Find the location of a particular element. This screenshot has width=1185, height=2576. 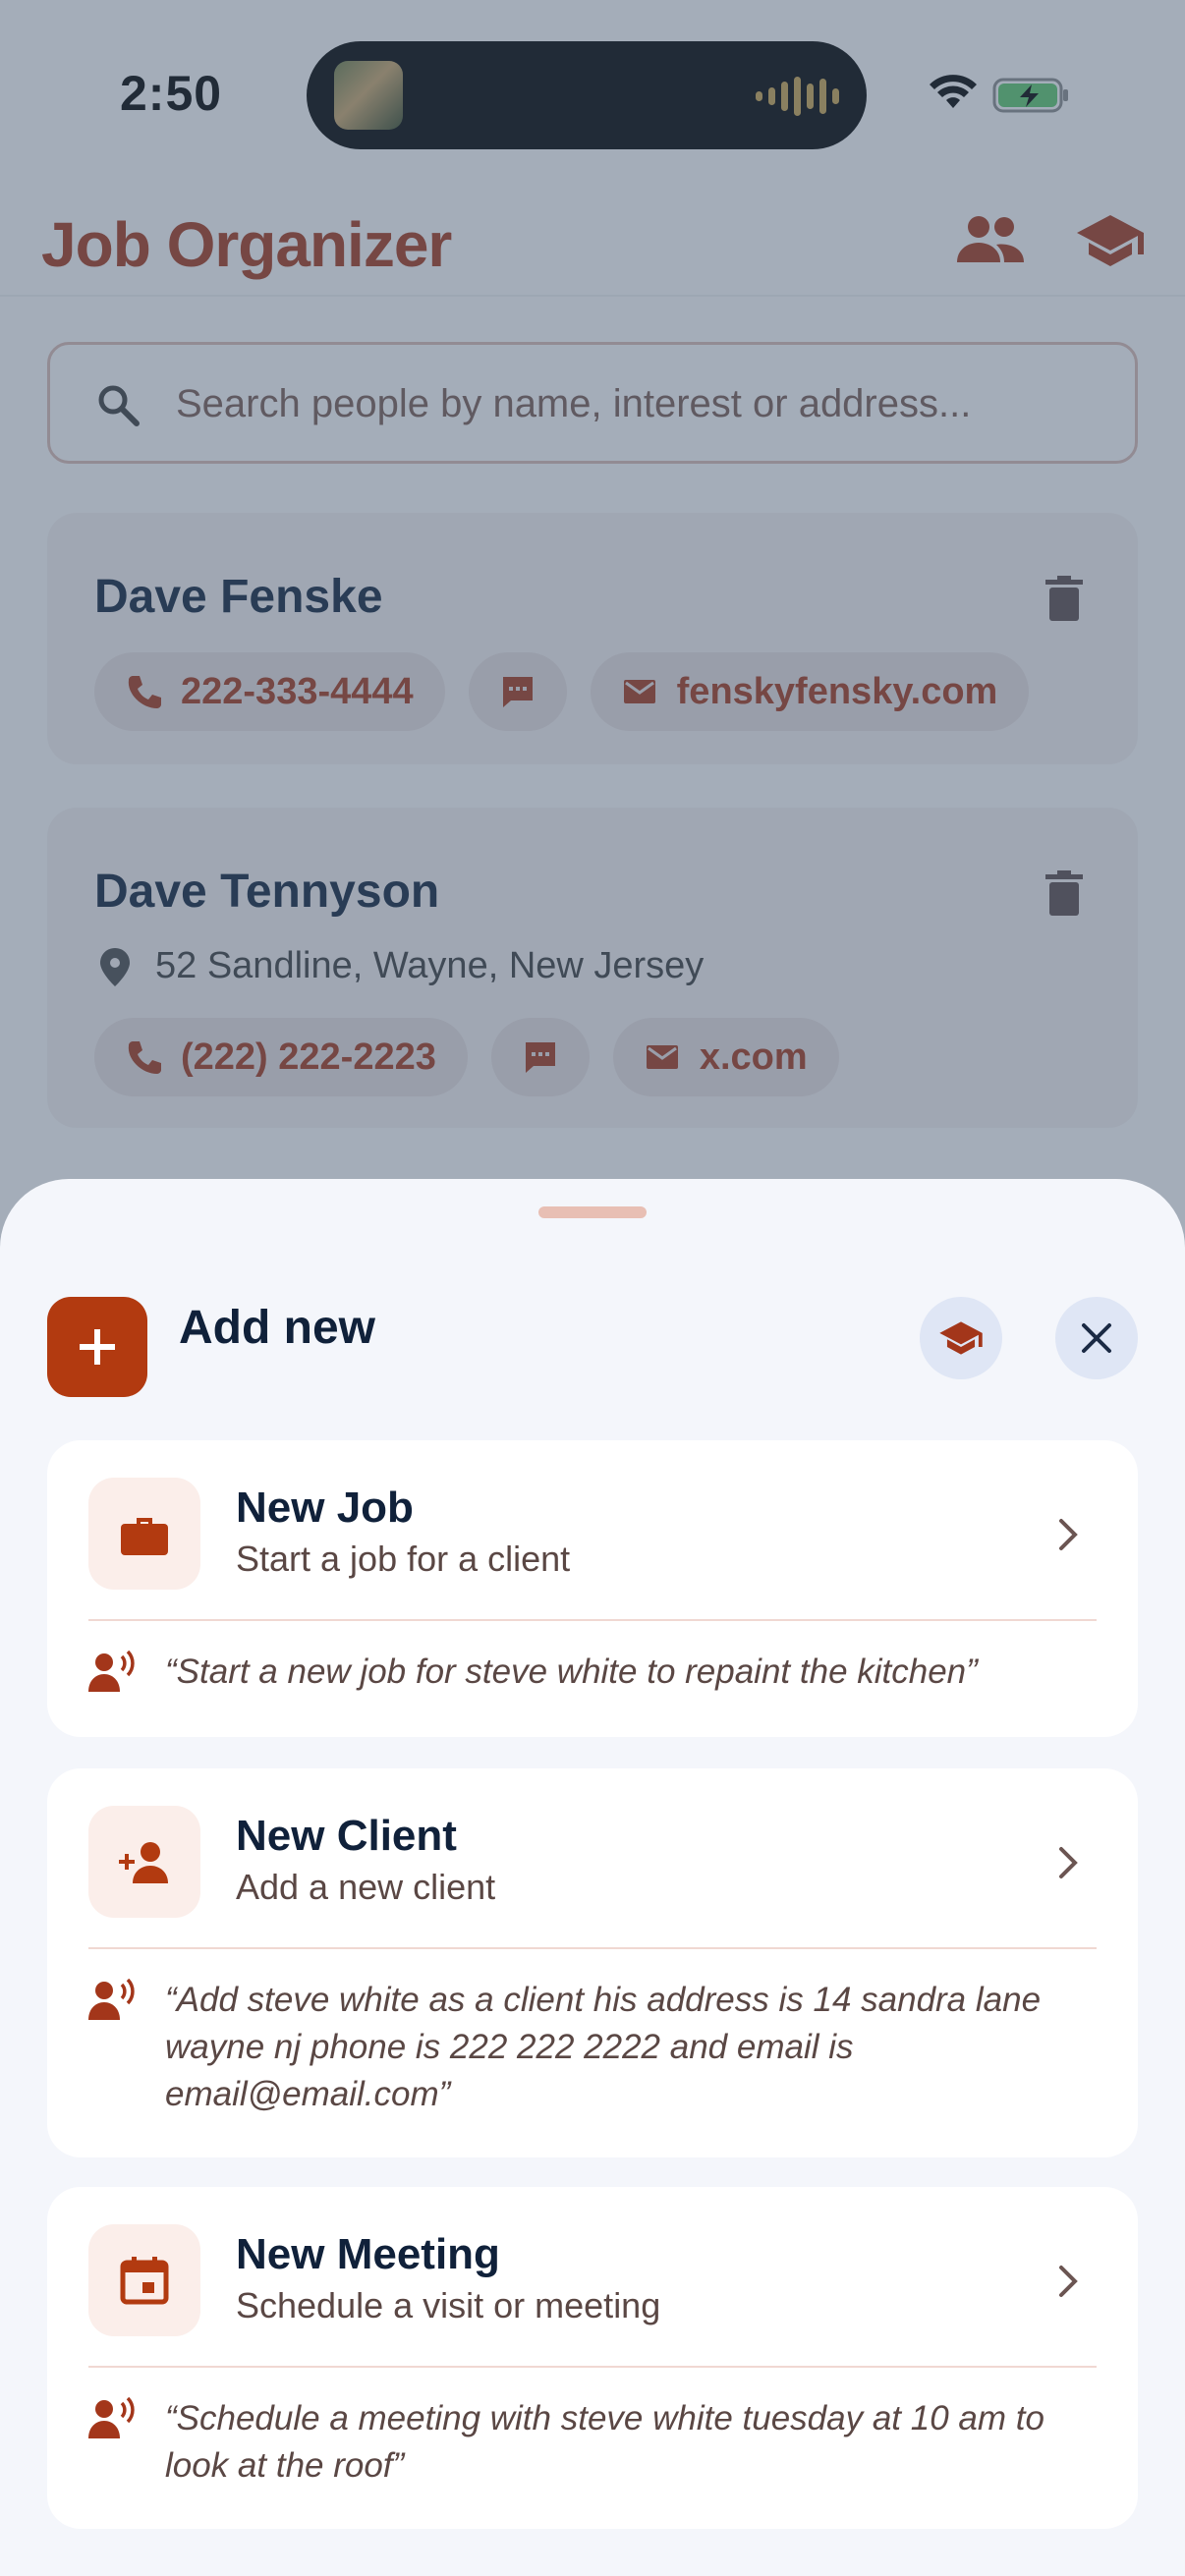

option-subtitle: Add a new client is located at coordinates (366, 1887).